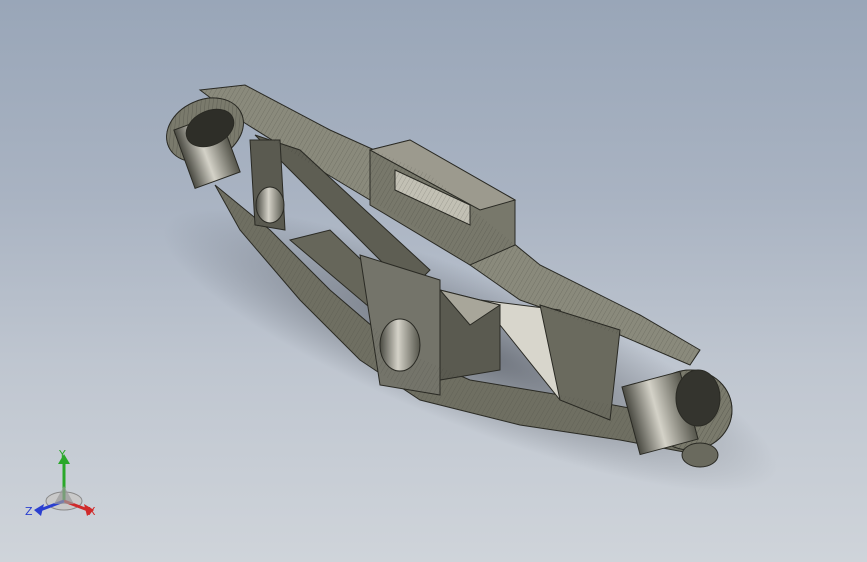 Image resolution: width=867 pixels, height=562 pixels. Describe the element at coordinates (62, 454) in the screenshot. I see `y-axis-label: Y` at that location.